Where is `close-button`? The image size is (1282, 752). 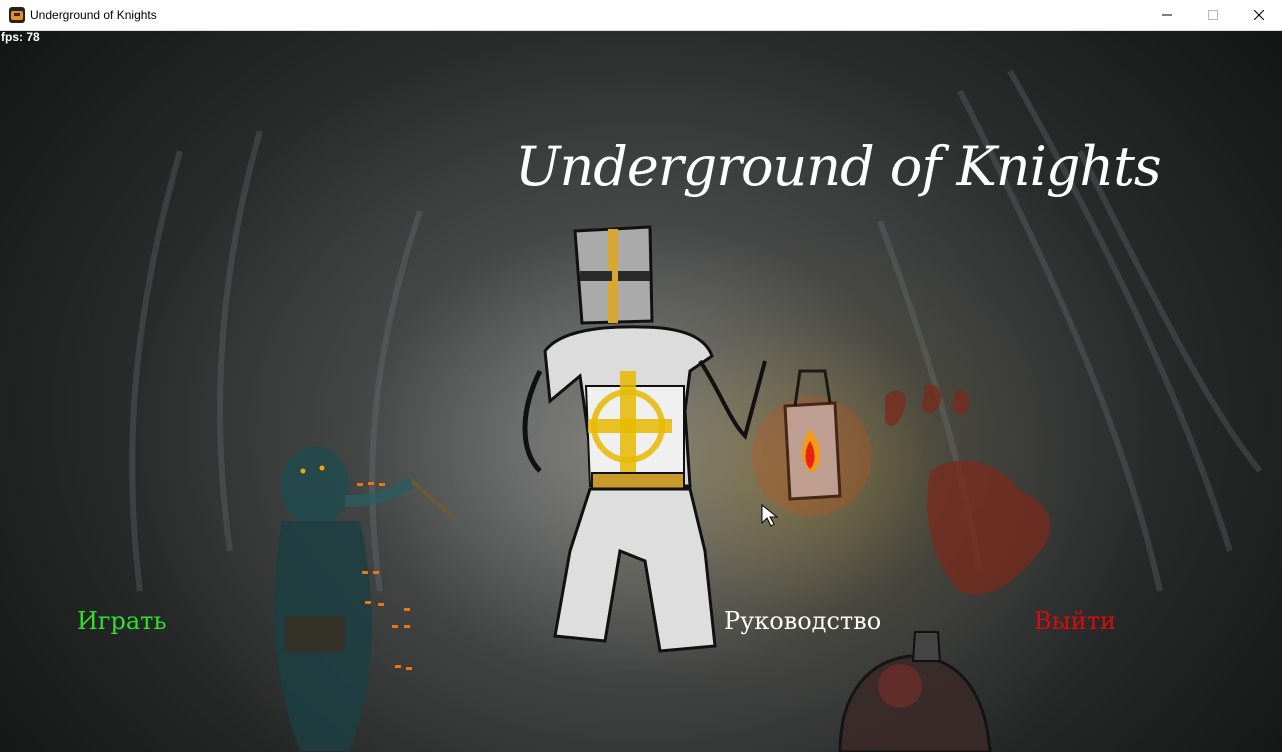 close-button is located at coordinates (1259, 15).